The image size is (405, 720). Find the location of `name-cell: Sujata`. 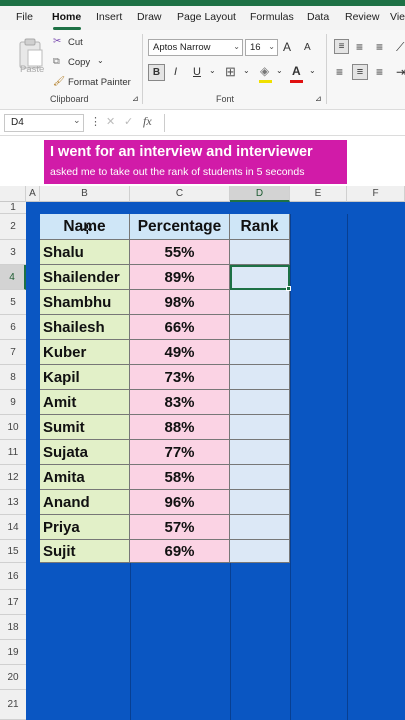

name-cell: Sujata is located at coordinates (85, 452).